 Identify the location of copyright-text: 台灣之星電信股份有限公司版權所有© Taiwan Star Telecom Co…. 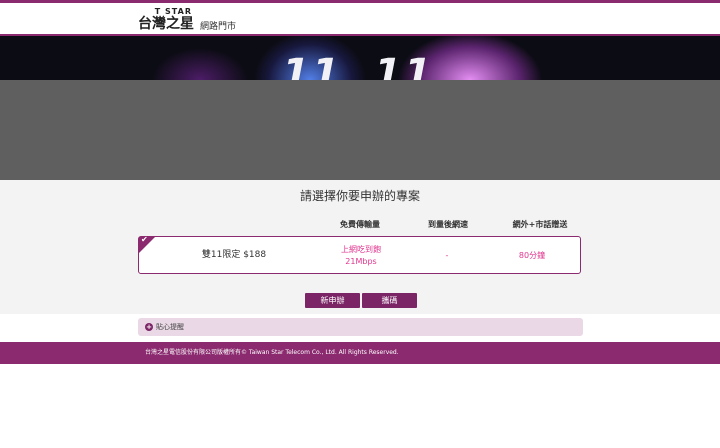
(272, 352).